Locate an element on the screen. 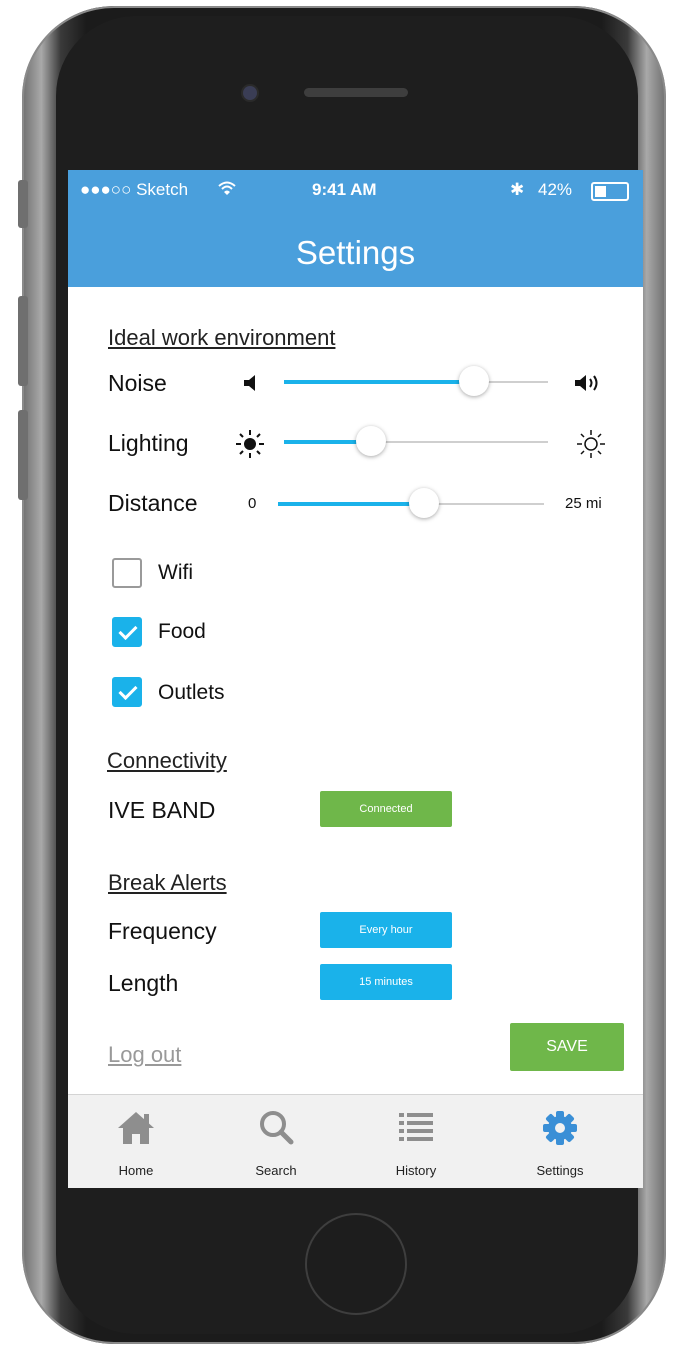 This screenshot has height=1350, width=679. carrier-label: ●●●○○ Sketch is located at coordinates (134, 189).